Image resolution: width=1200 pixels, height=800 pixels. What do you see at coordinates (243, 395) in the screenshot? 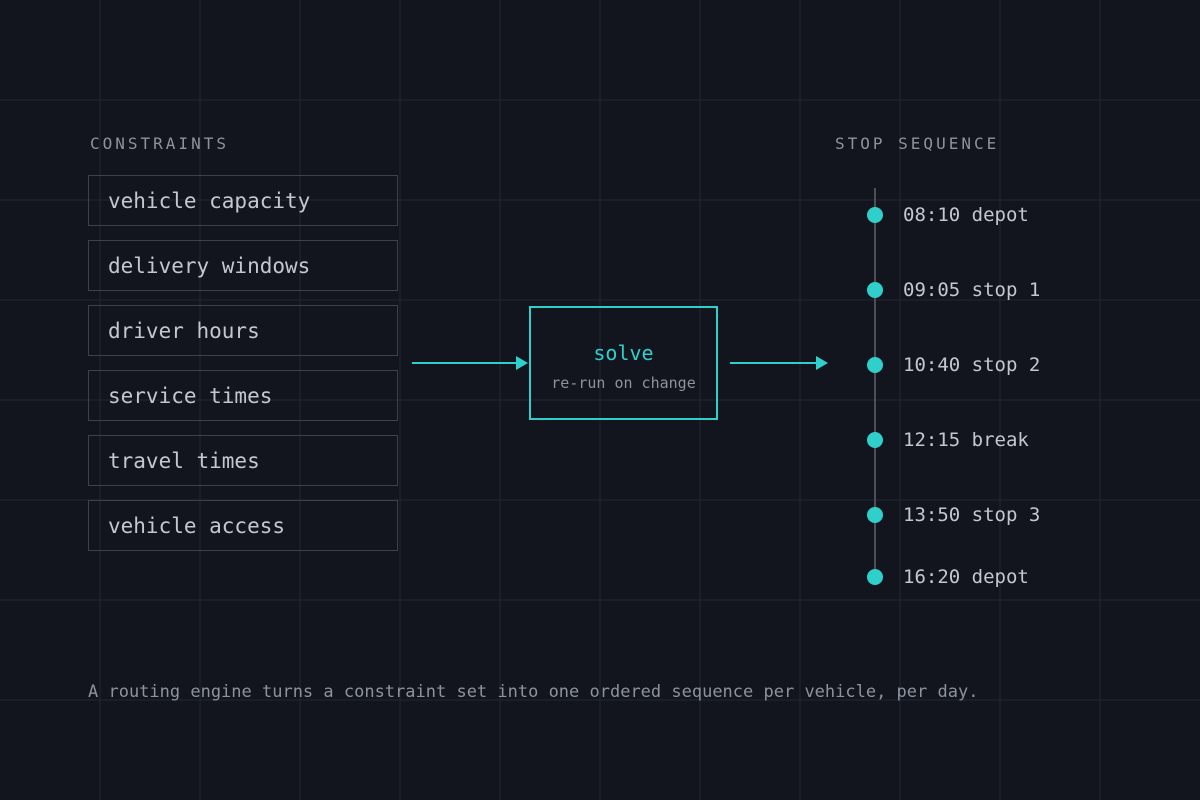
I see `constraint-service-times: service times` at bounding box center [243, 395].